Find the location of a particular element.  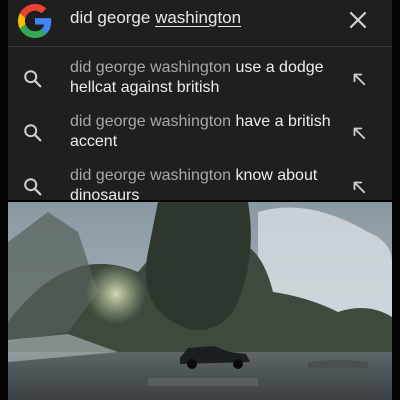

lens-flare is located at coordinates (116, 294).